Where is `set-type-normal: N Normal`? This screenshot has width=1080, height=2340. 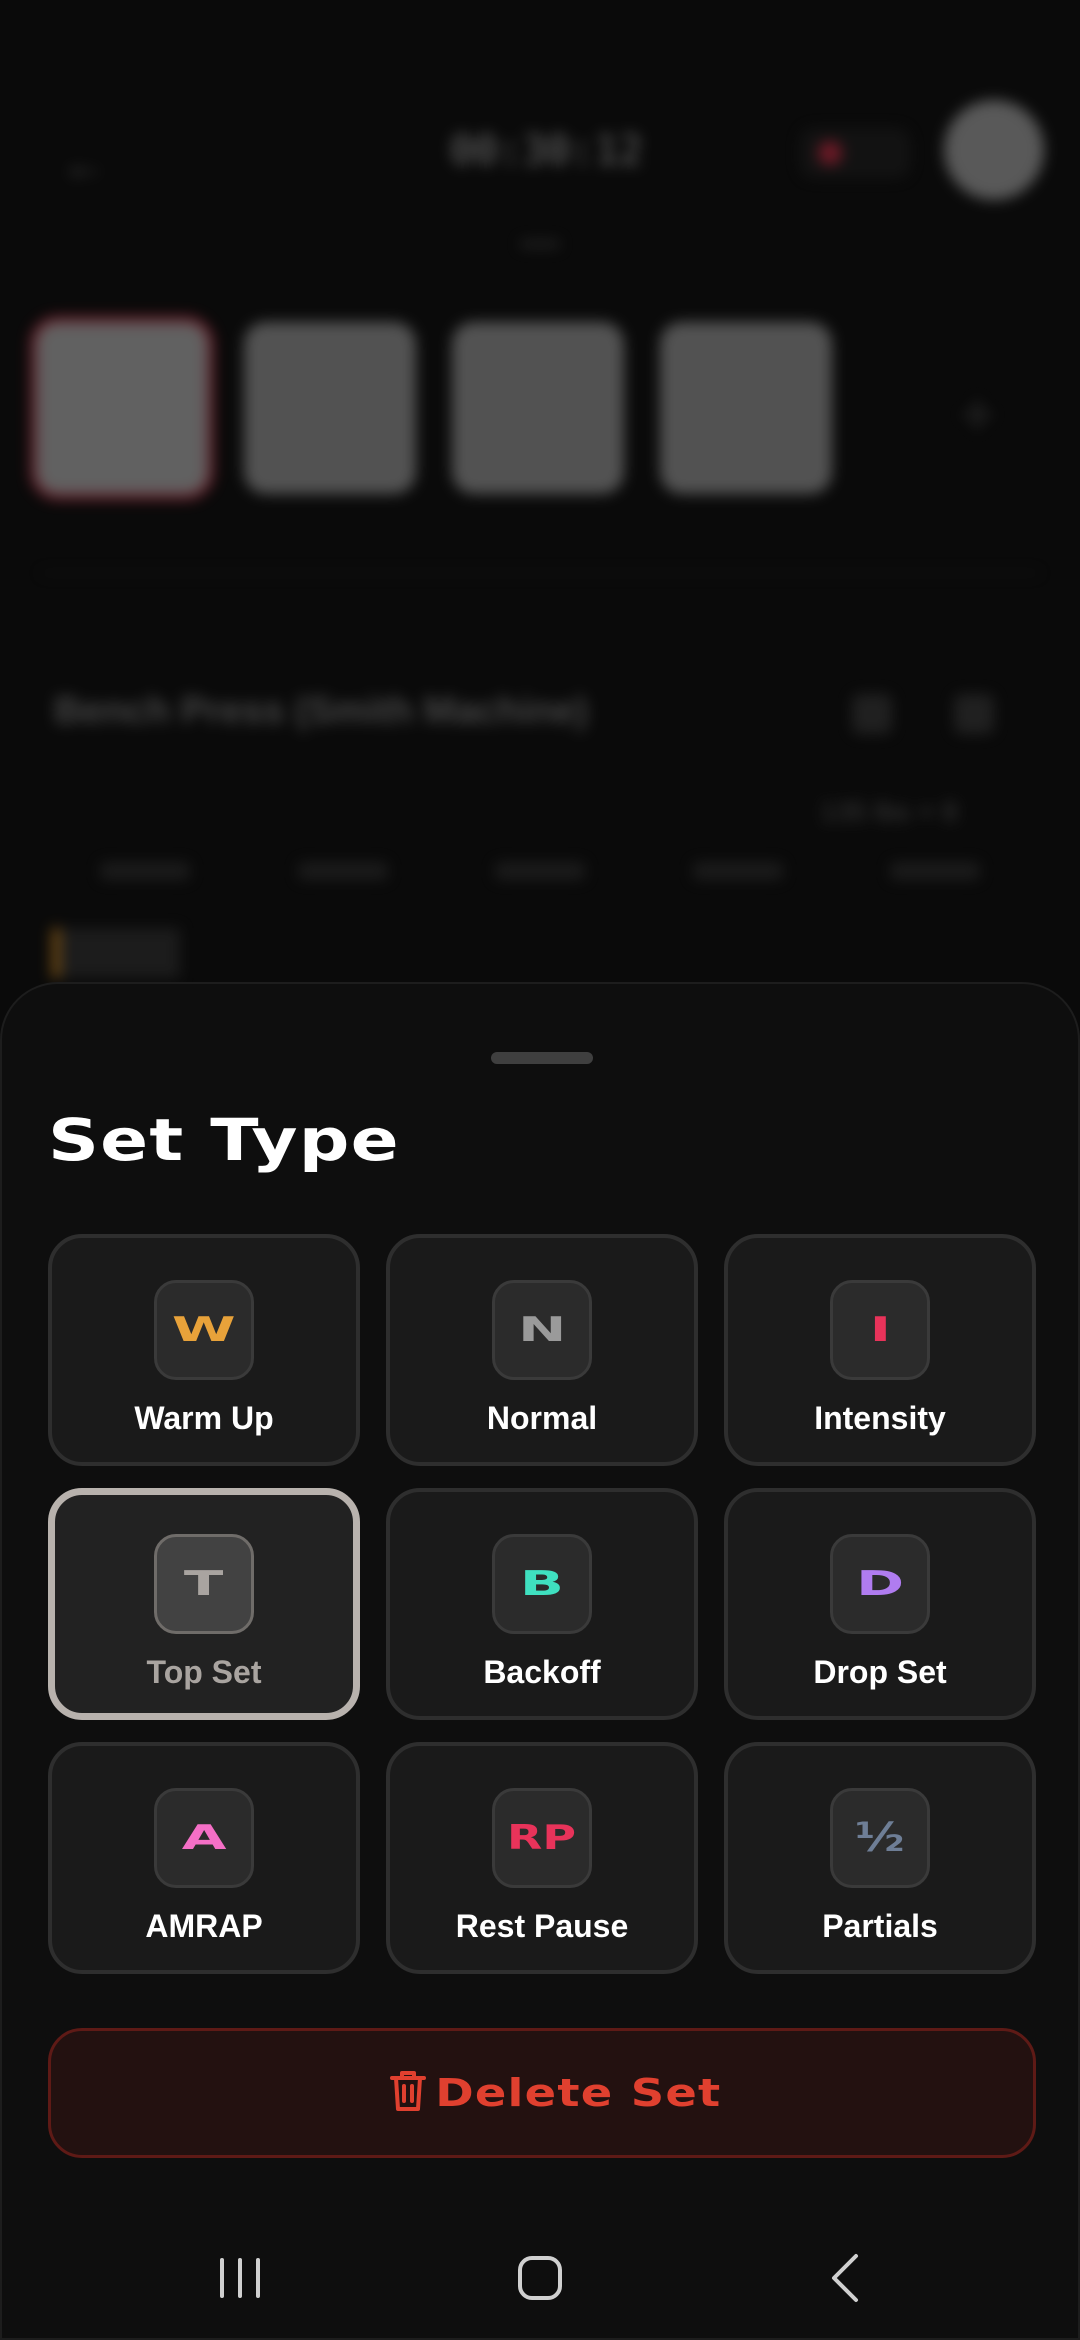 set-type-normal: N Normal is located at coordinates (542, 1350).